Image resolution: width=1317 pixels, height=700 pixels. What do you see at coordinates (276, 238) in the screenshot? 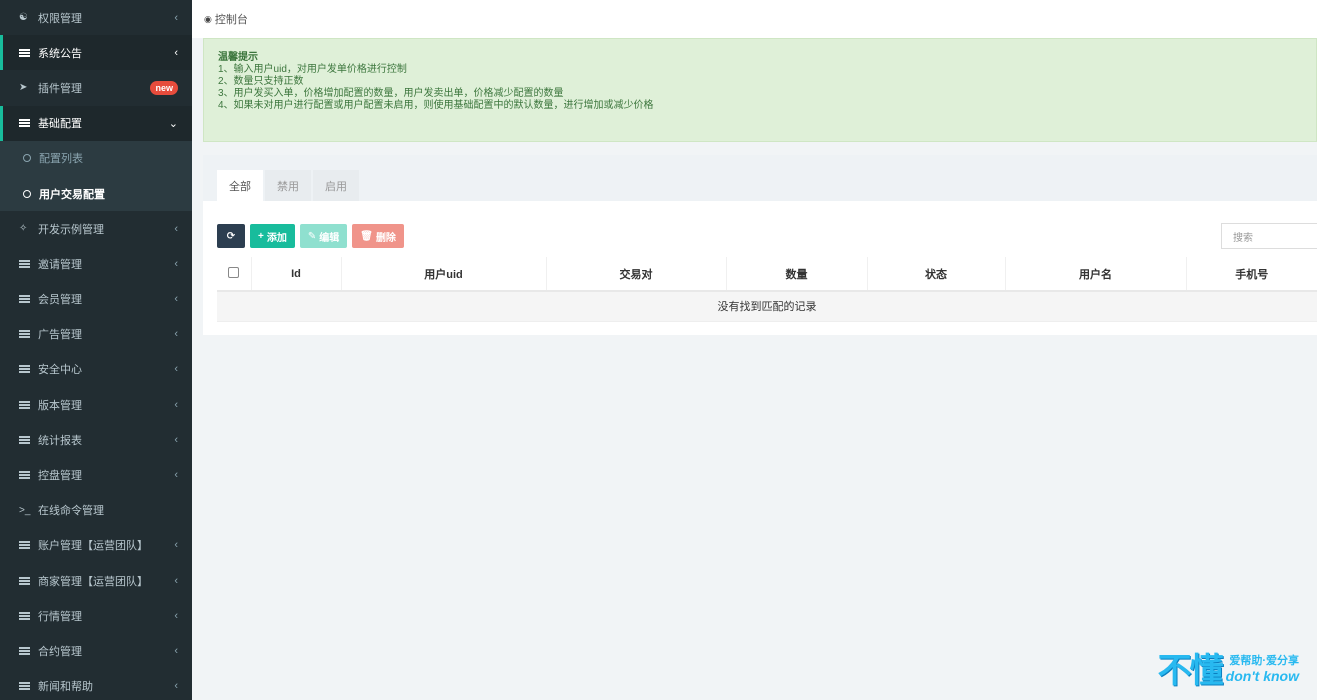
I see `add-button-label: 添加` at bounding box center [276, 238].